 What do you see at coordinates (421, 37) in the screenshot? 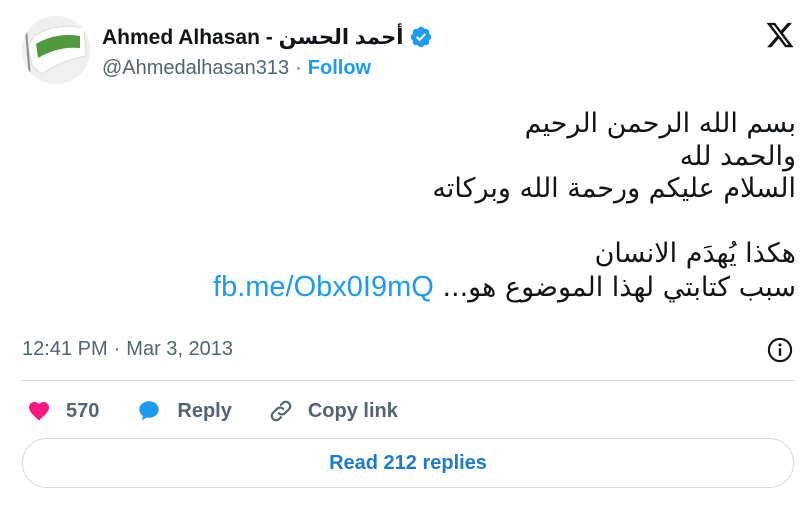
I see `verified-badge-icon` at bounding box center [421, 37].